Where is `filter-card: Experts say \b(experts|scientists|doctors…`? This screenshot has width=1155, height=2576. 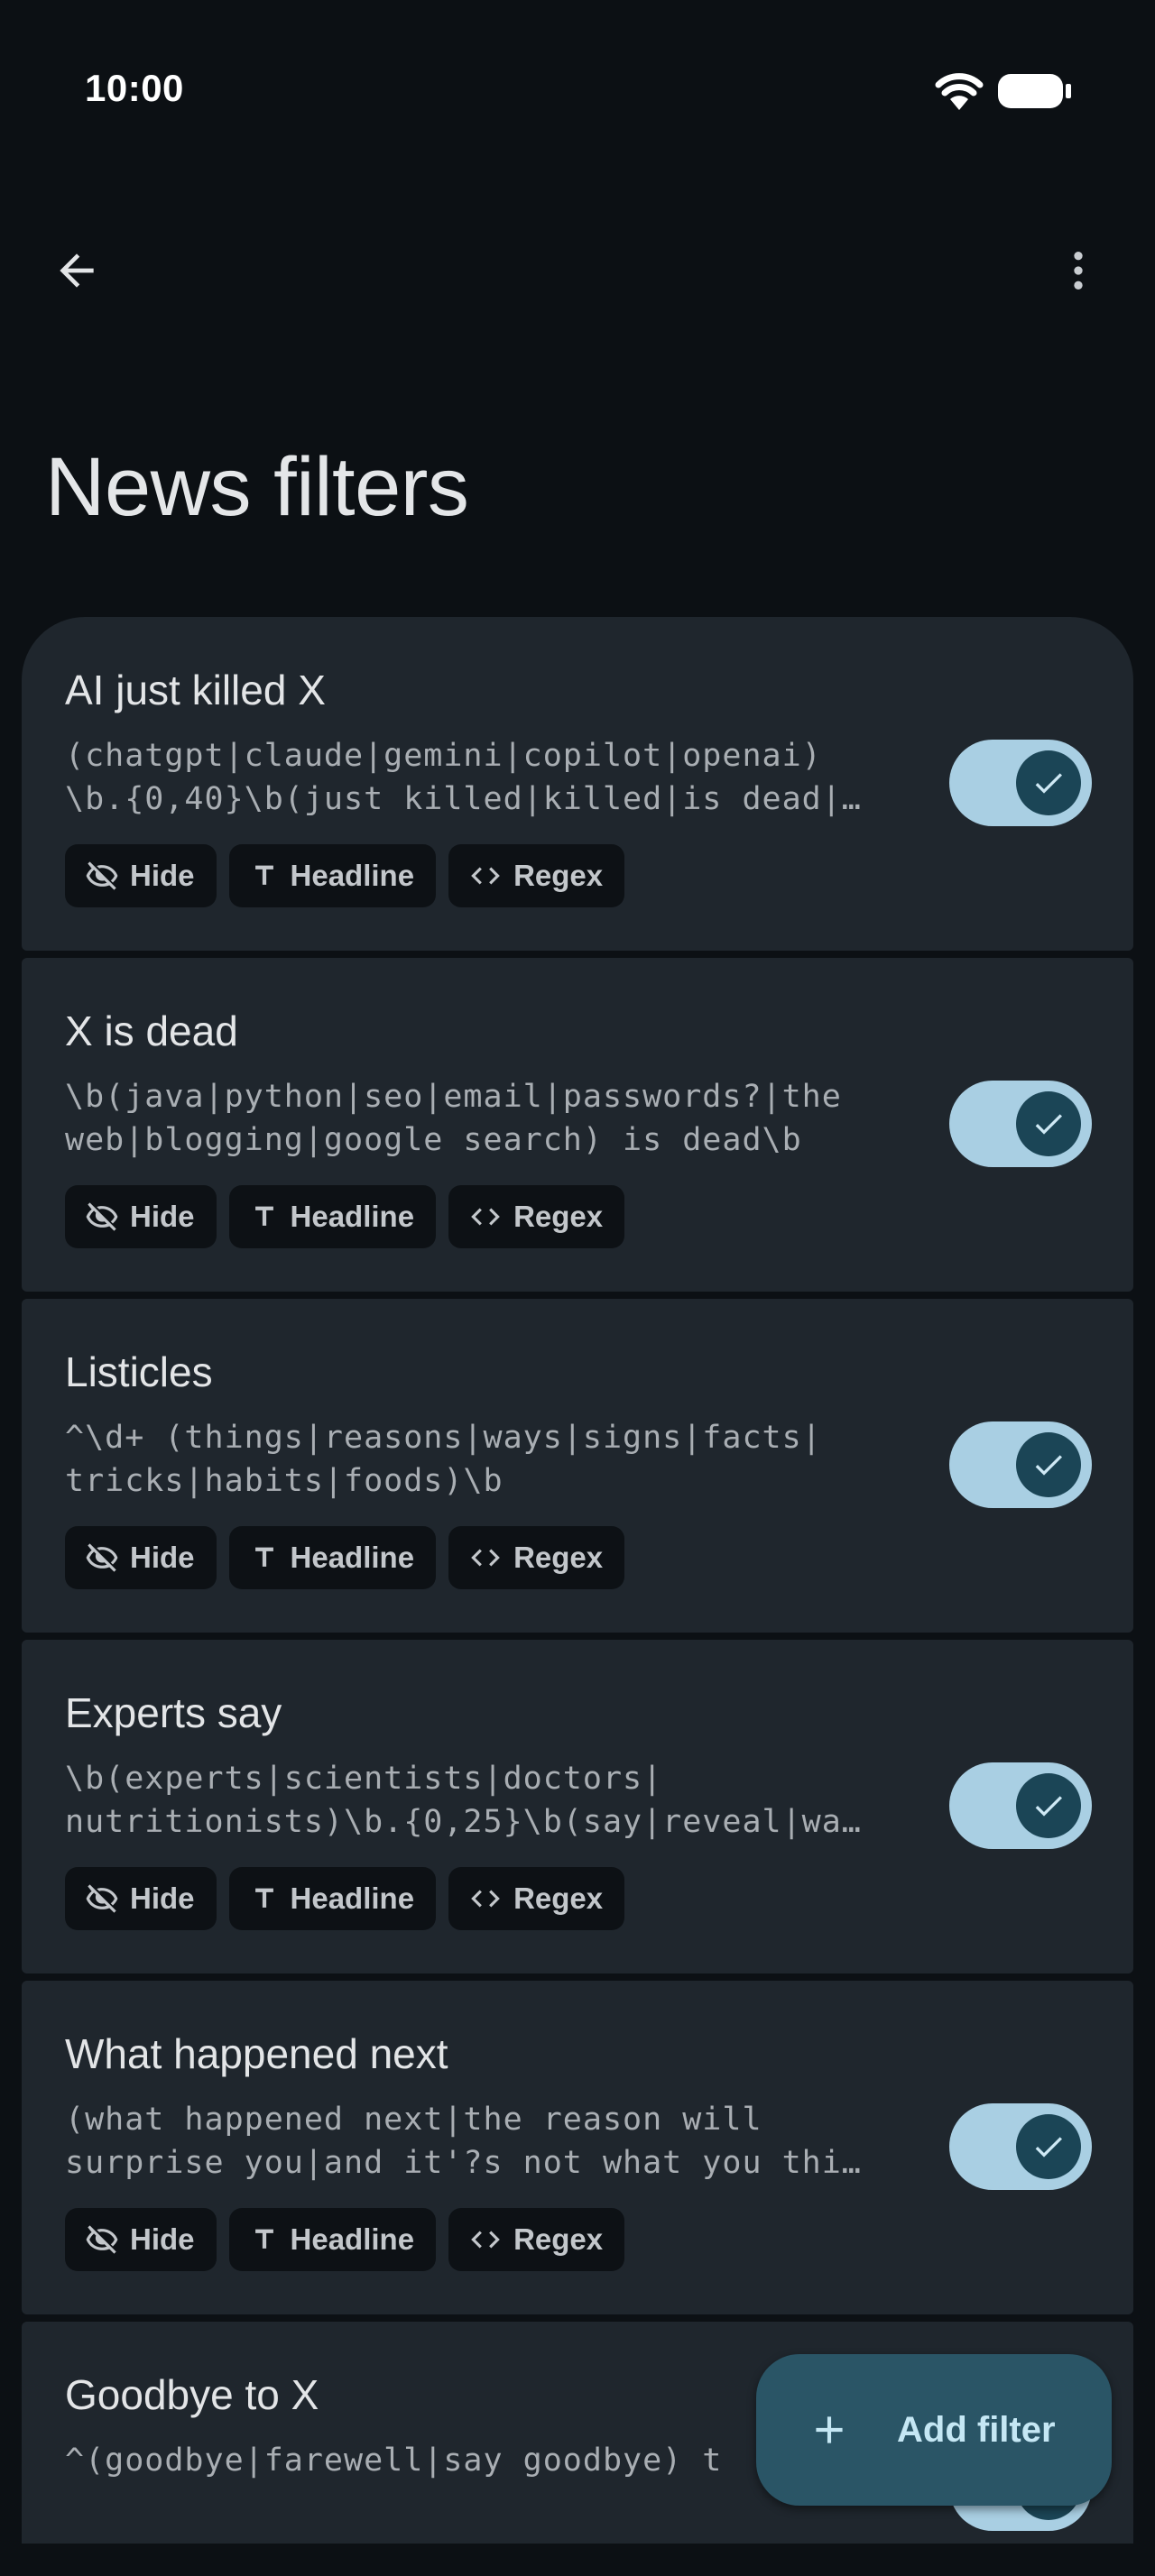
filter-card: Experts say \b(experts|scientists|doctors… is located at coordinates (577, 1806).